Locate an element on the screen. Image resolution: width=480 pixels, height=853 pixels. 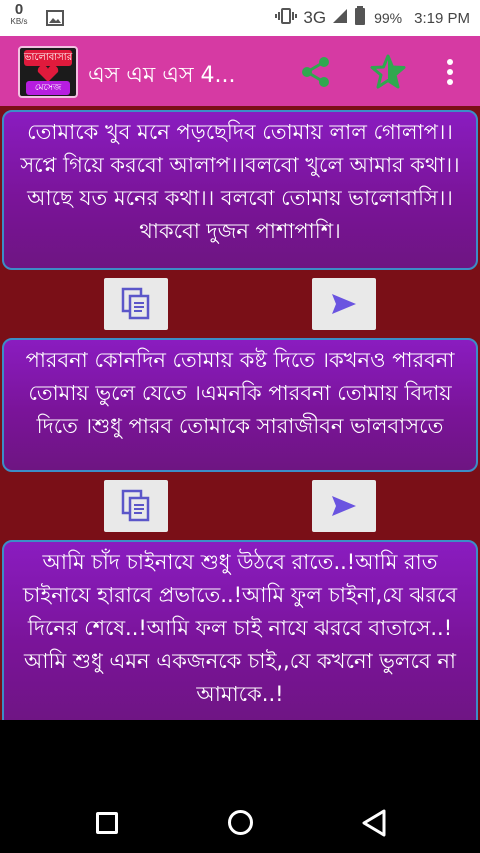
star-icon is located at coordinates (388, 71).